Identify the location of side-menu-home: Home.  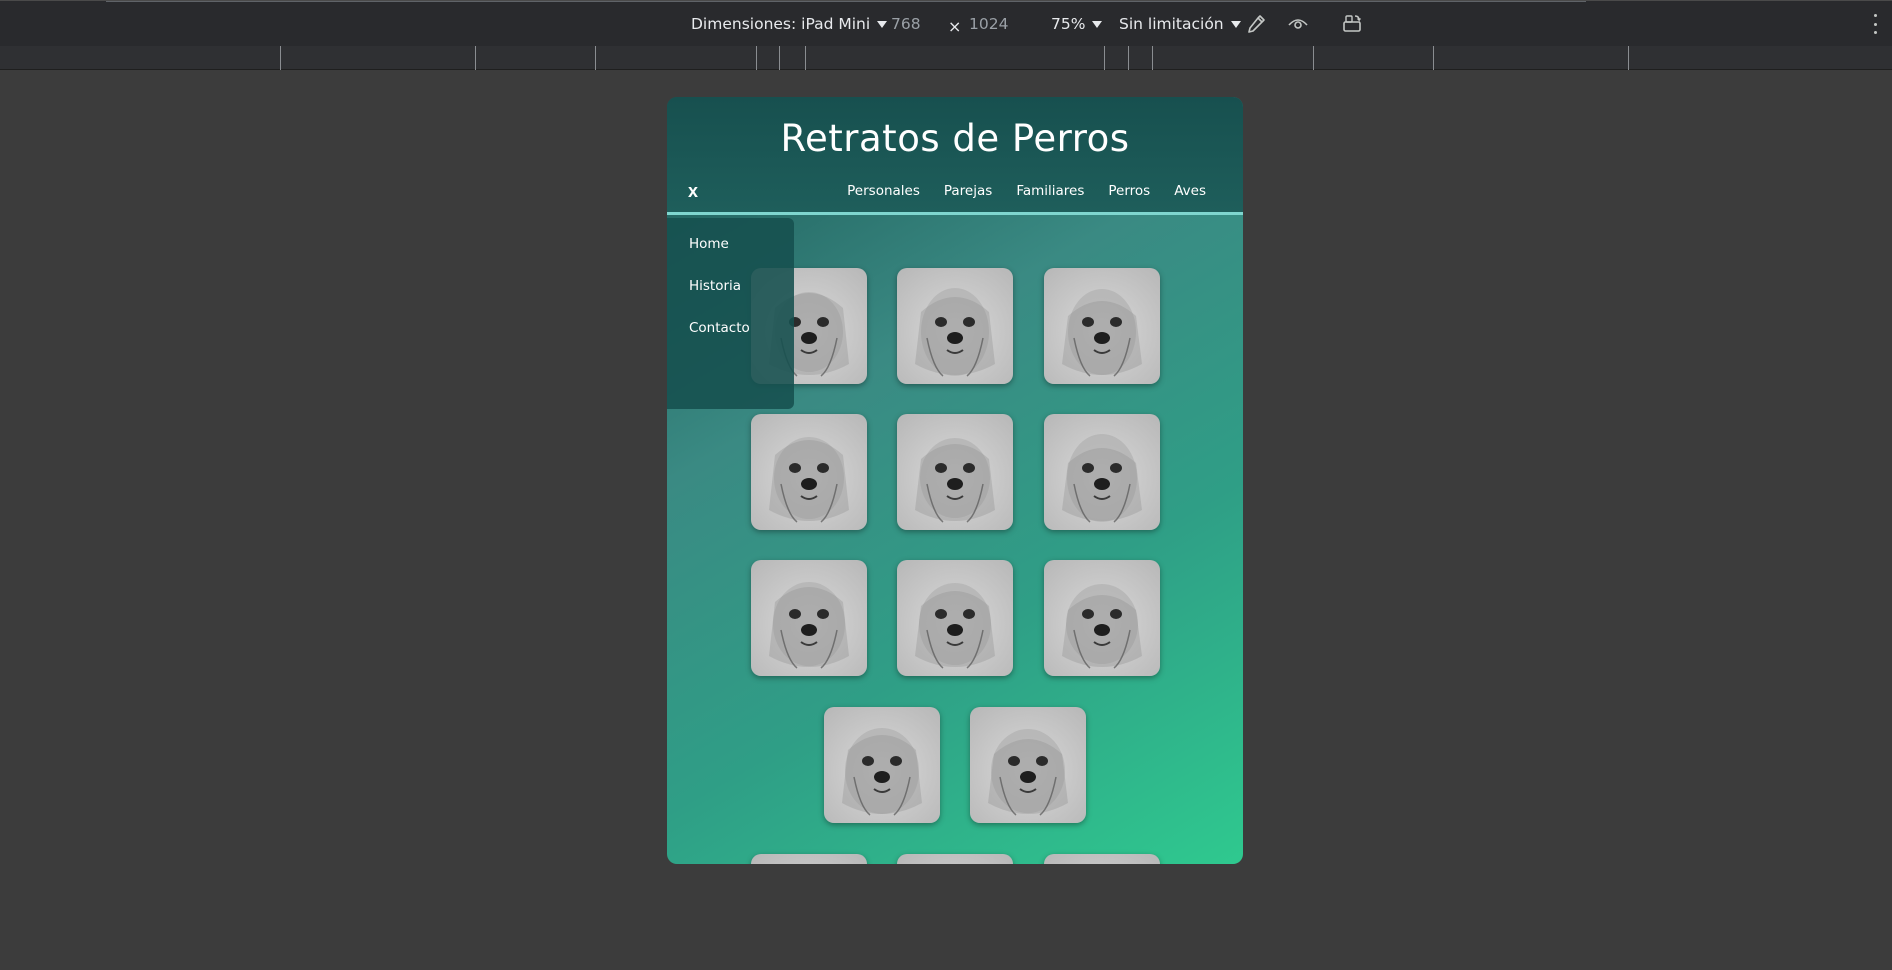
(709, 244).